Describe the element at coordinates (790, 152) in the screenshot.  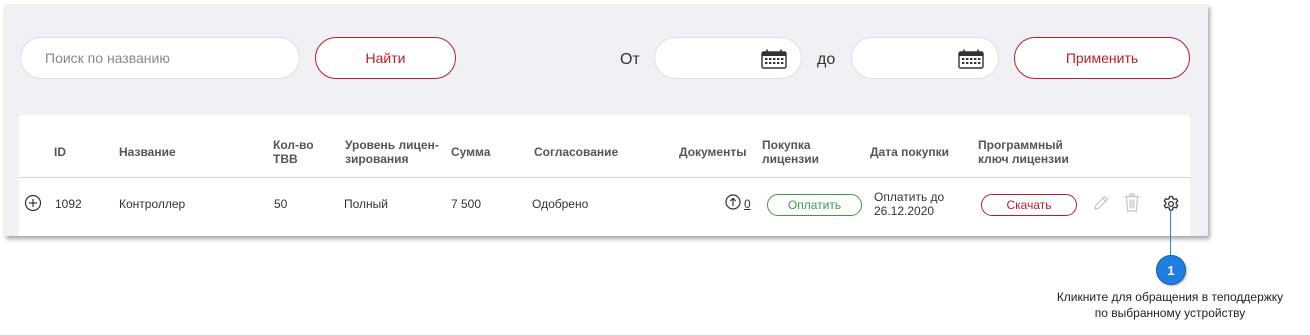
I see `column-header-purchase: Покупка лицензии` at that location.